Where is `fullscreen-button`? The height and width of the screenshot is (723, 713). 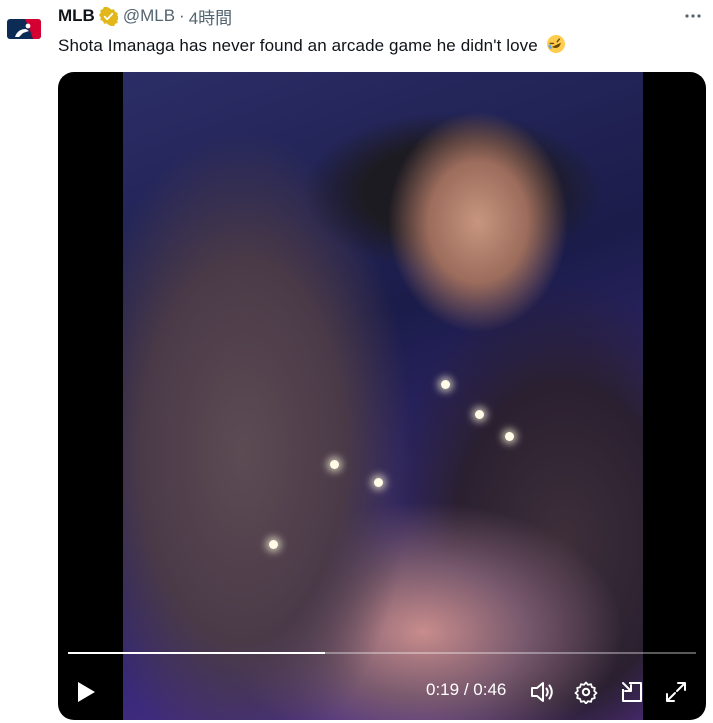 fullscreen-button is located at coordinates (676, 692).